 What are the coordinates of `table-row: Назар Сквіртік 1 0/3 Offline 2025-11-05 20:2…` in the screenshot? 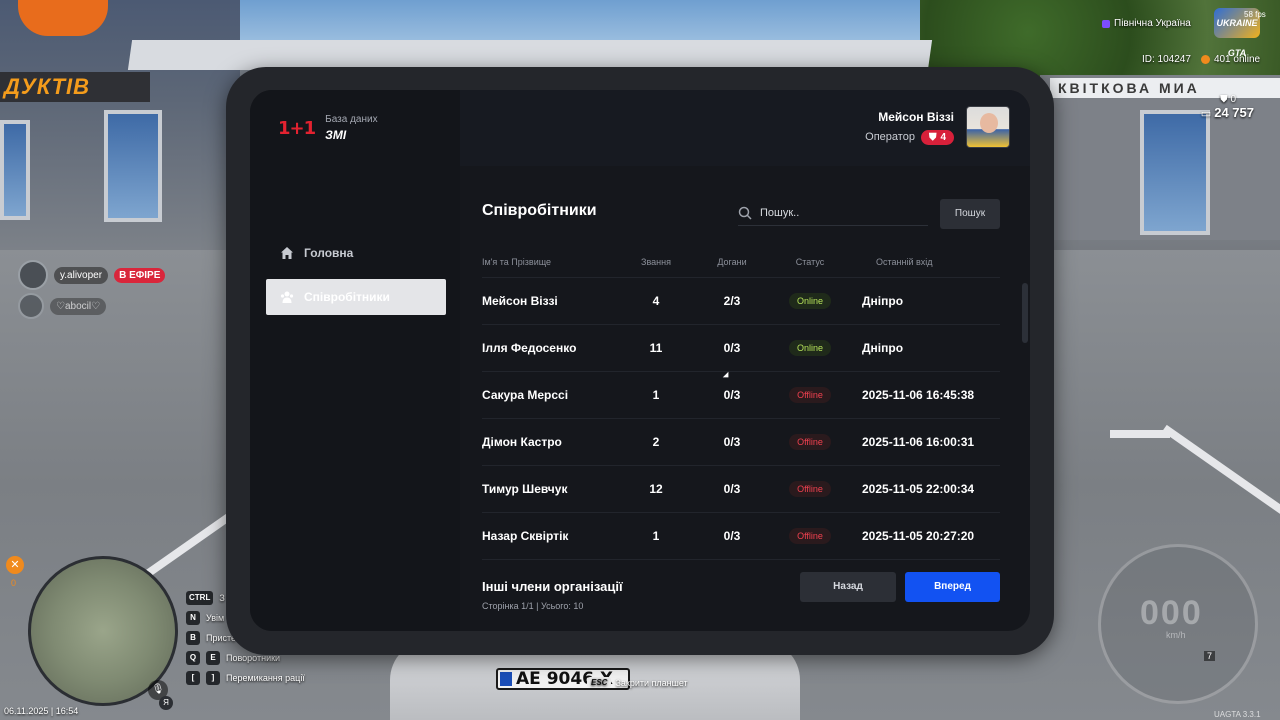 It's located at (741, 536).